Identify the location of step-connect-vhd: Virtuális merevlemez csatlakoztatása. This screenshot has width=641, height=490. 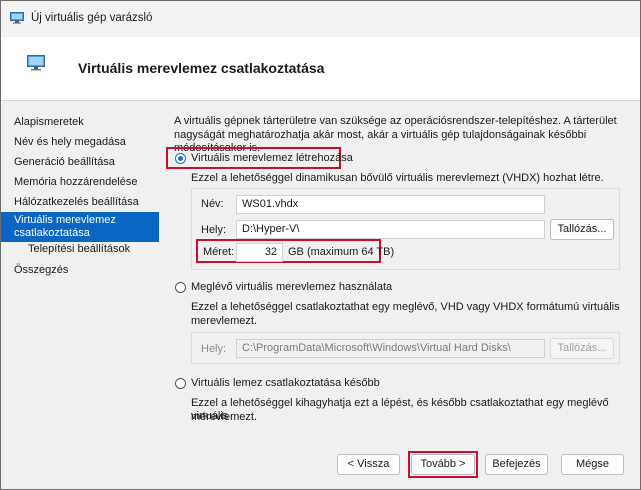
(80, 227).